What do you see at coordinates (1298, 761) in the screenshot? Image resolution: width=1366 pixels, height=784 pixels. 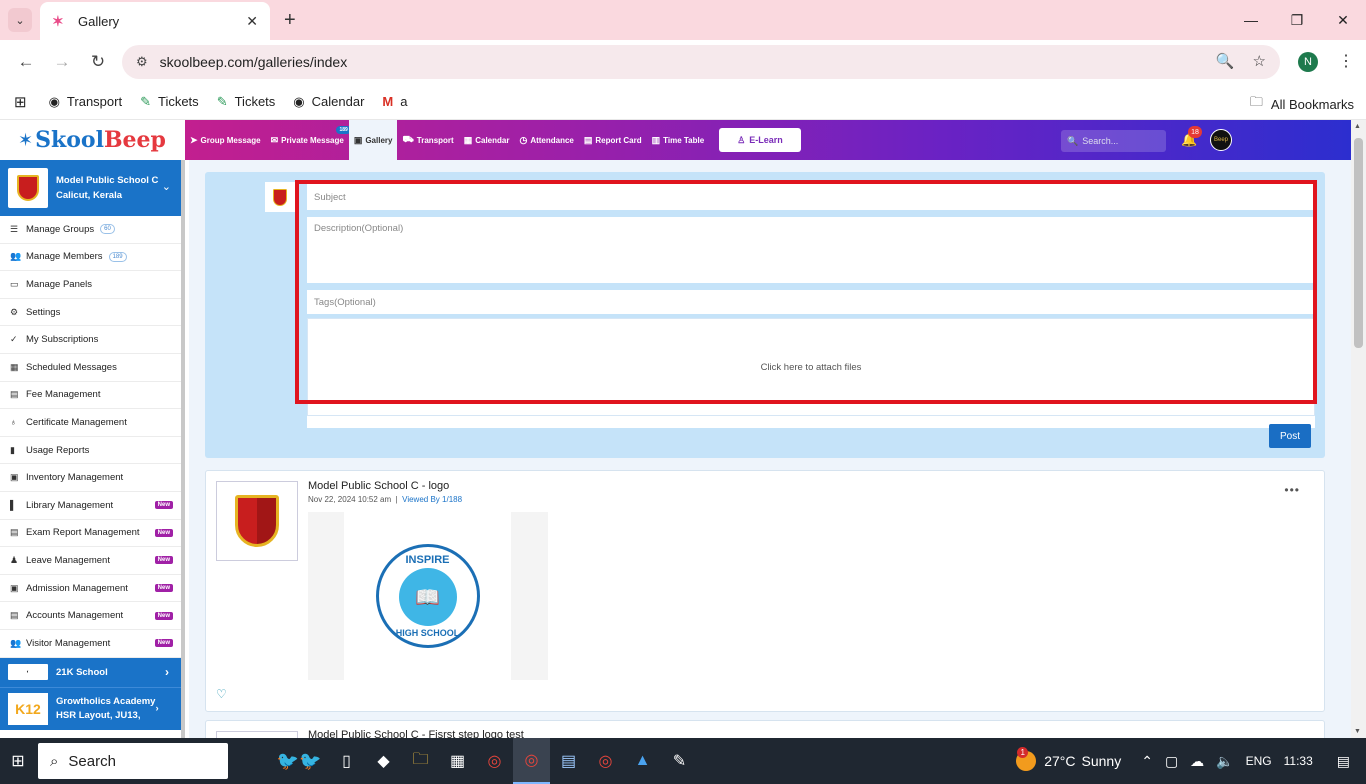 I see `clock-time: 11:33` at bounding box center [1298, 761].